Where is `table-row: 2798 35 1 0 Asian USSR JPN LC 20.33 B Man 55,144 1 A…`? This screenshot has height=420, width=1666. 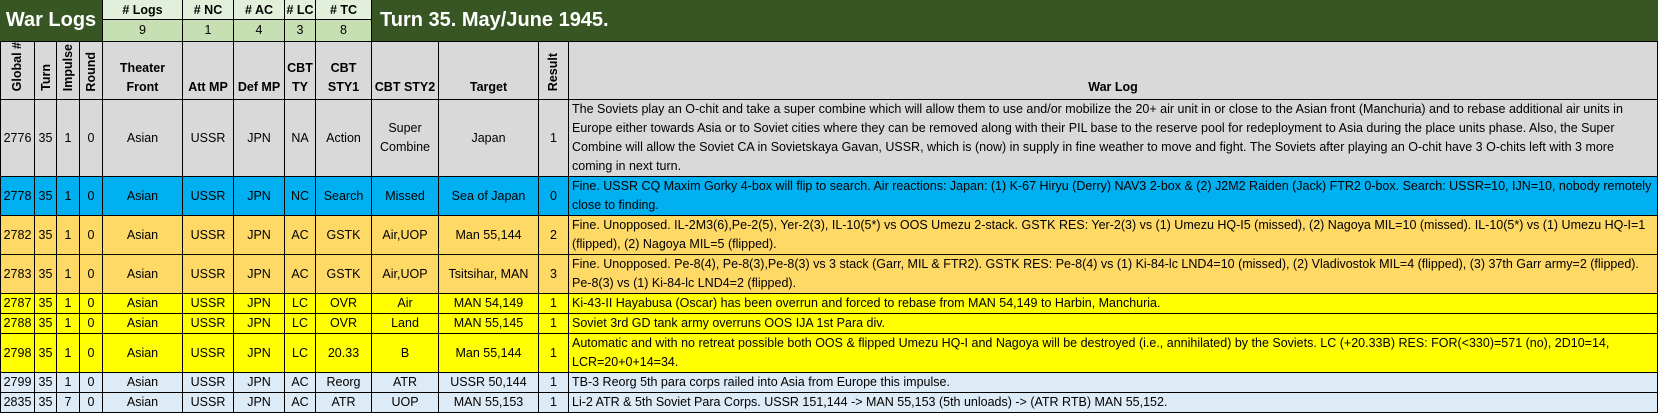
table-row: 2798 35 1 0 Asian USSR JPN LC 20.33 B Man 55,144 1 A… is located at coordinates (829, 353).